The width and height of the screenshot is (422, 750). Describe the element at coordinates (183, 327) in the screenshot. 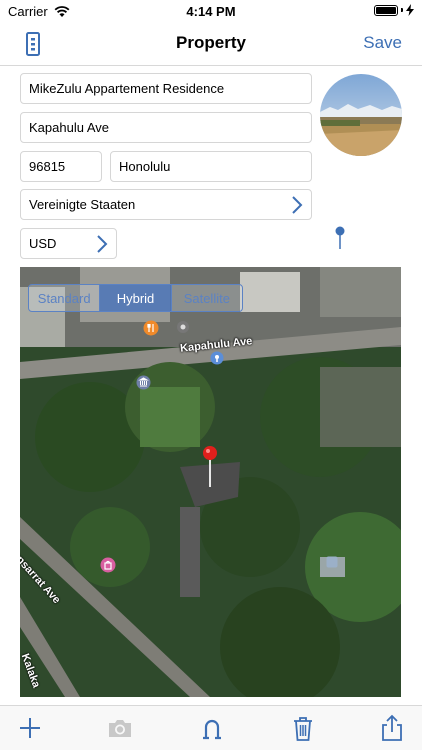

I see `poi-dot-icon` at that location.